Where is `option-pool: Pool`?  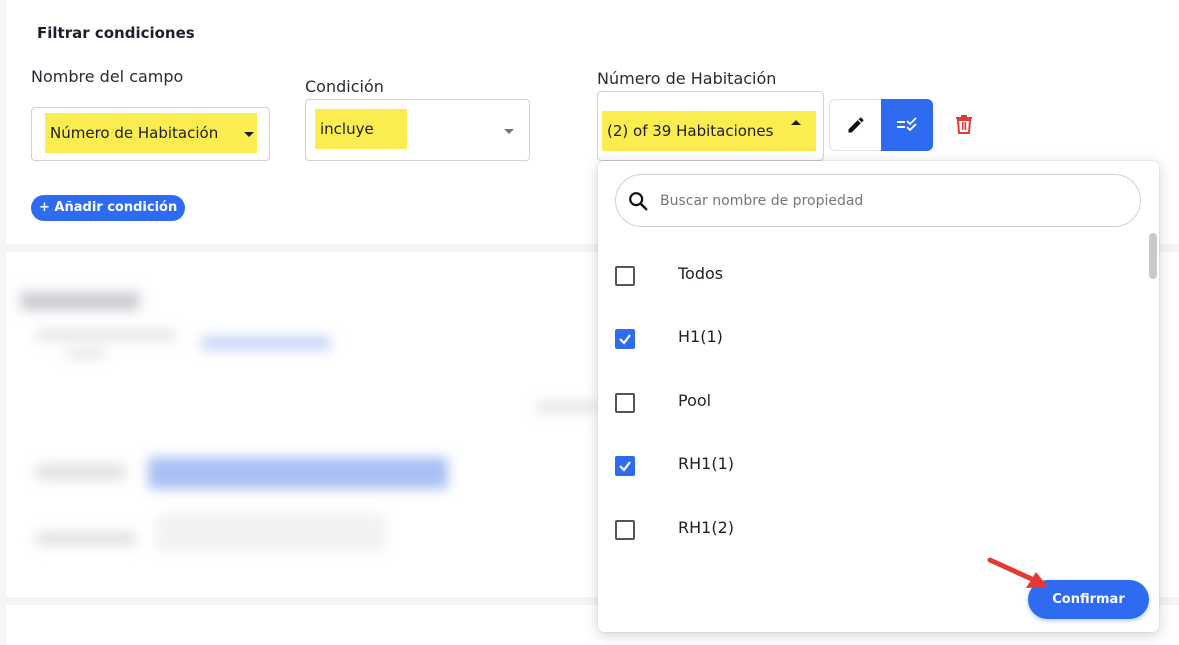 option-pool: Pool is located at coordinates (868, 403).